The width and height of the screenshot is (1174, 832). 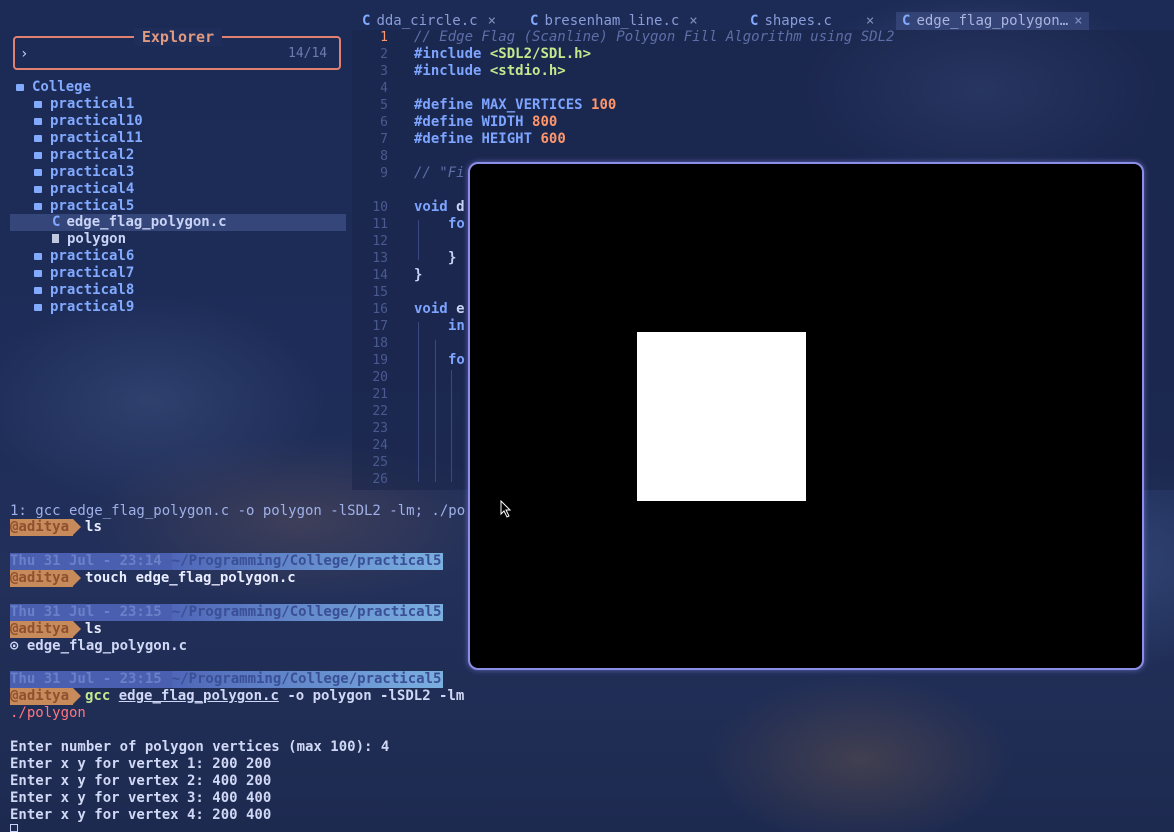 What do you see at coordinates (604, 105) in the screenshot?
I see `code-number: 100` at bounding box center [604, 105].